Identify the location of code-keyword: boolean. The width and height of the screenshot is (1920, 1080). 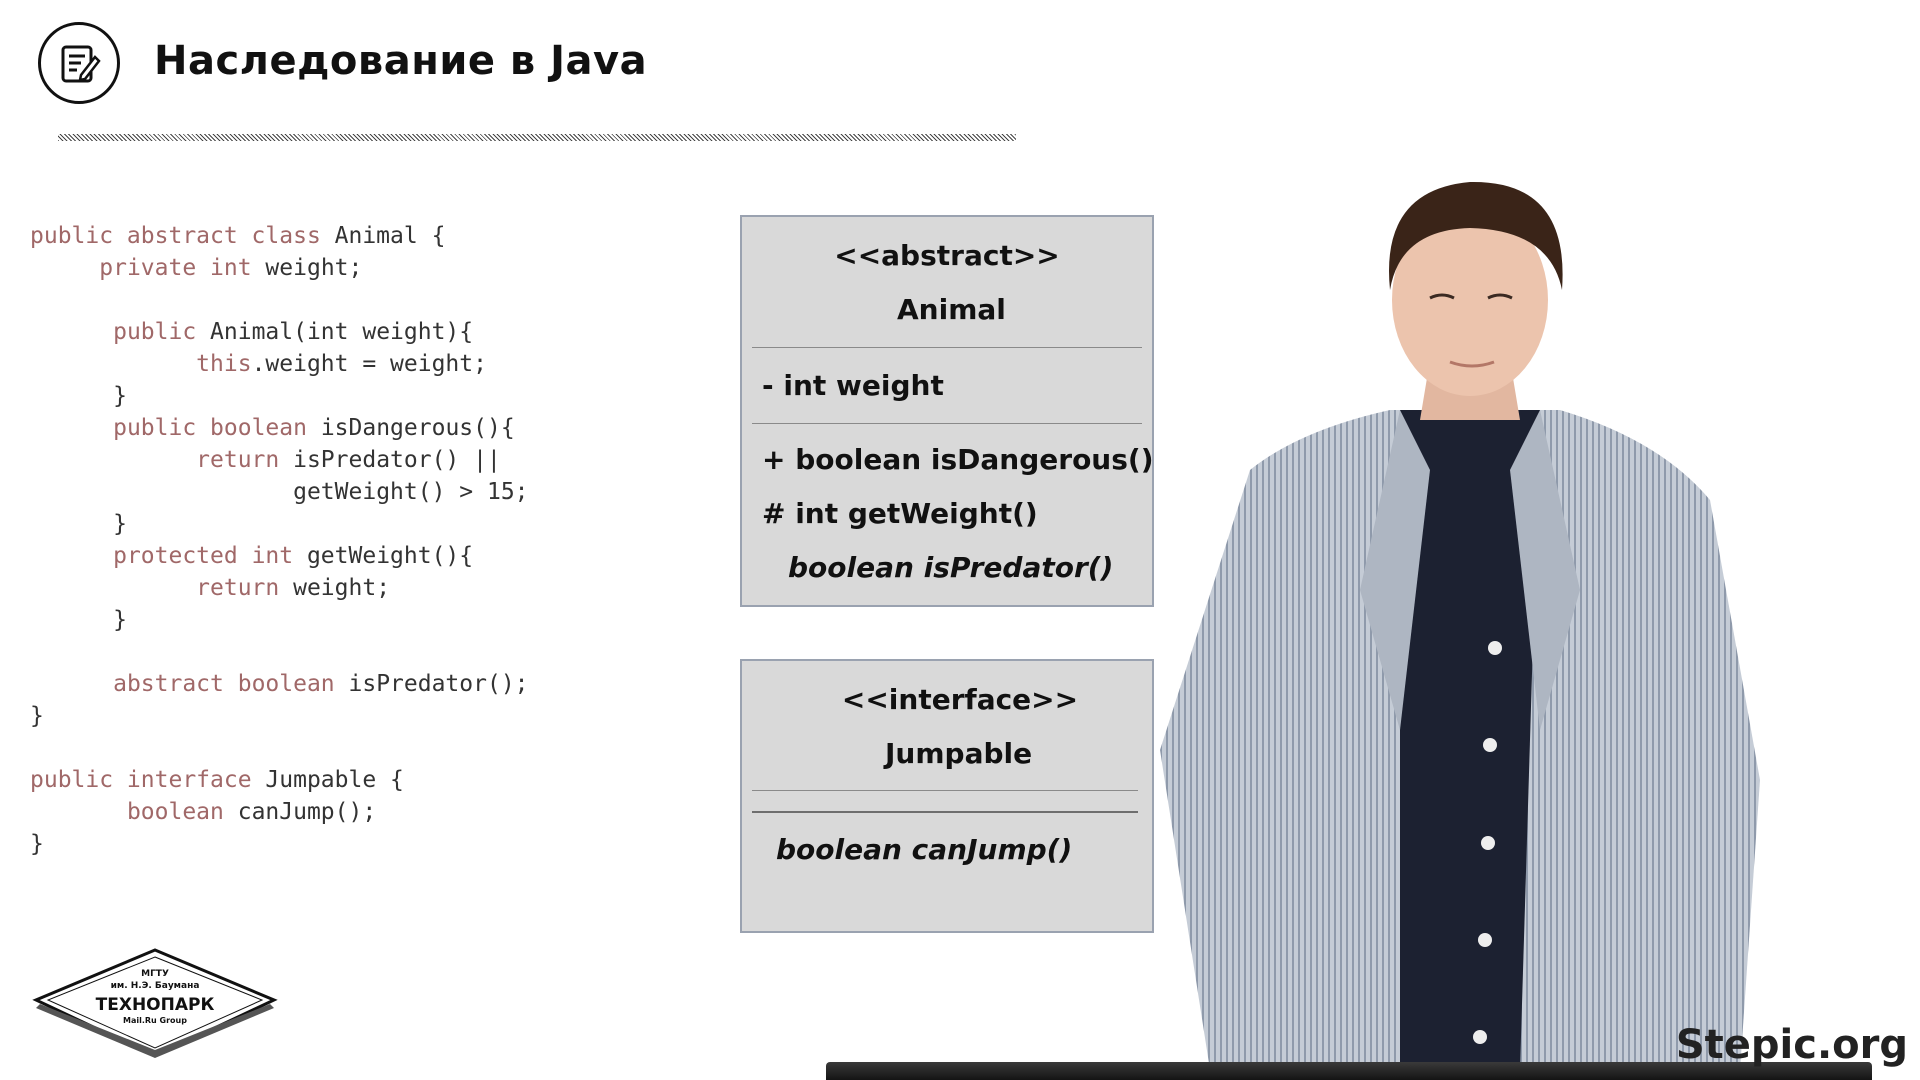
(175, 812).